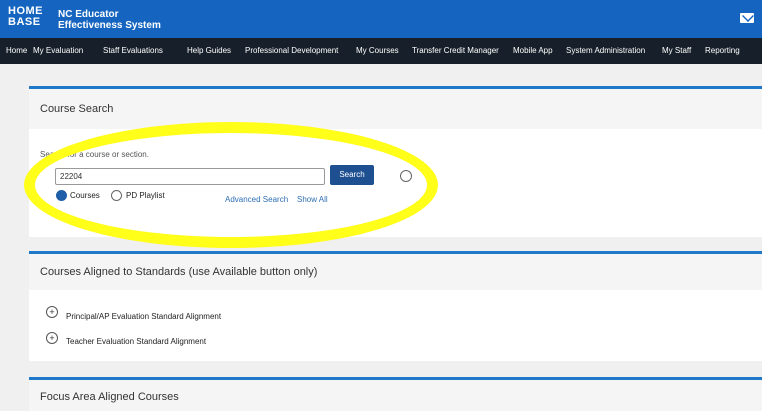  What do you see at coordinates (209, 50) in the screenshot?
I see `nav-help-guides: Help Guides` at bounding box center [209, 50].